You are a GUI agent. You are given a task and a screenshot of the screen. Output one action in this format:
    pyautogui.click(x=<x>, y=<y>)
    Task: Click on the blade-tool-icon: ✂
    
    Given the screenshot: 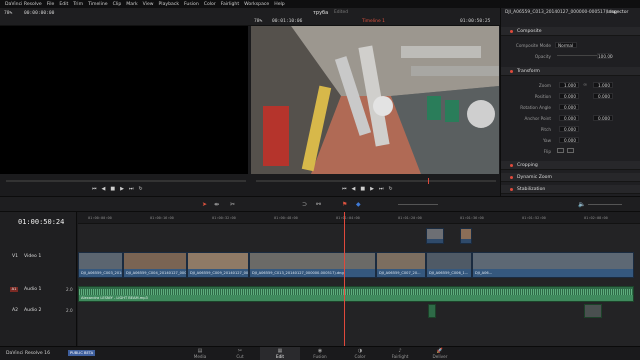 What is the action you would take?
    pyautogui.click(x=232, y=204)
    